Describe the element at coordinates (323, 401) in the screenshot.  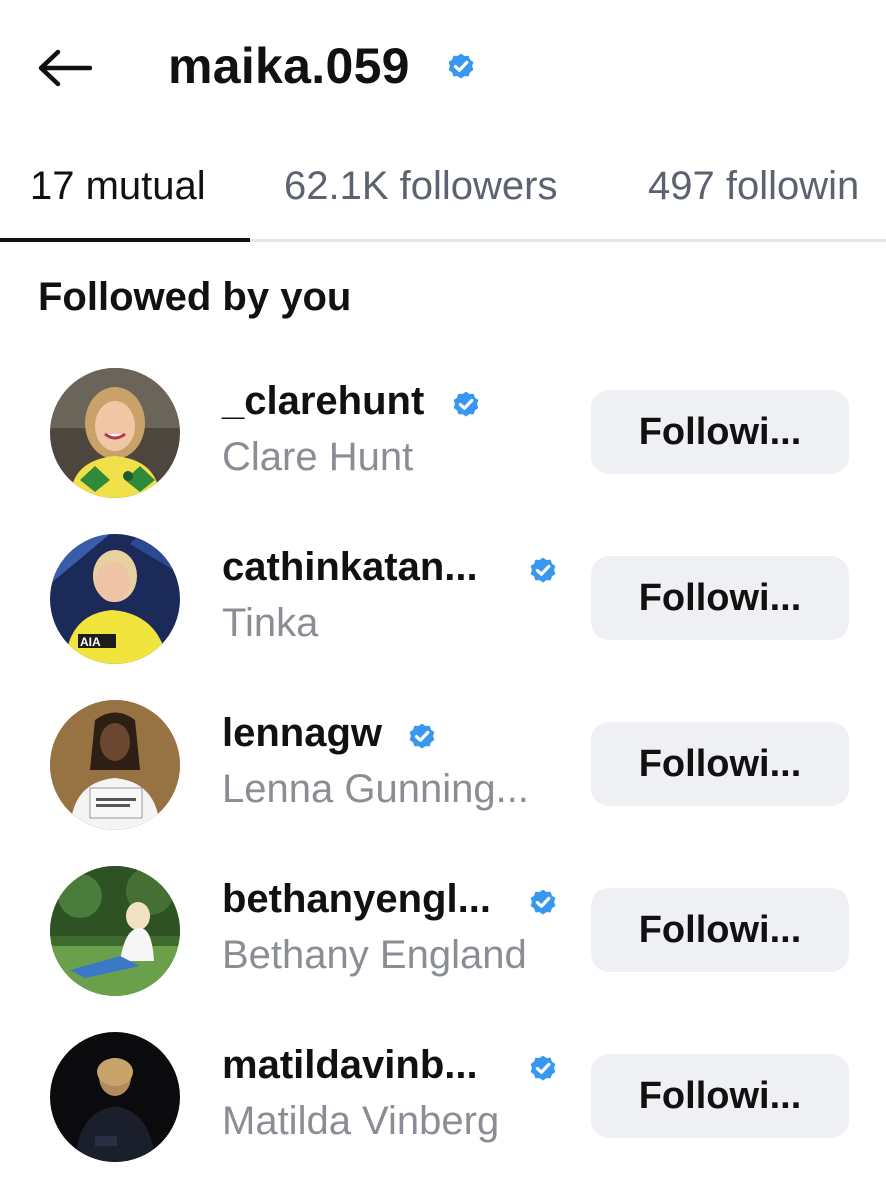
I see `username: _clarehunt` at that location.